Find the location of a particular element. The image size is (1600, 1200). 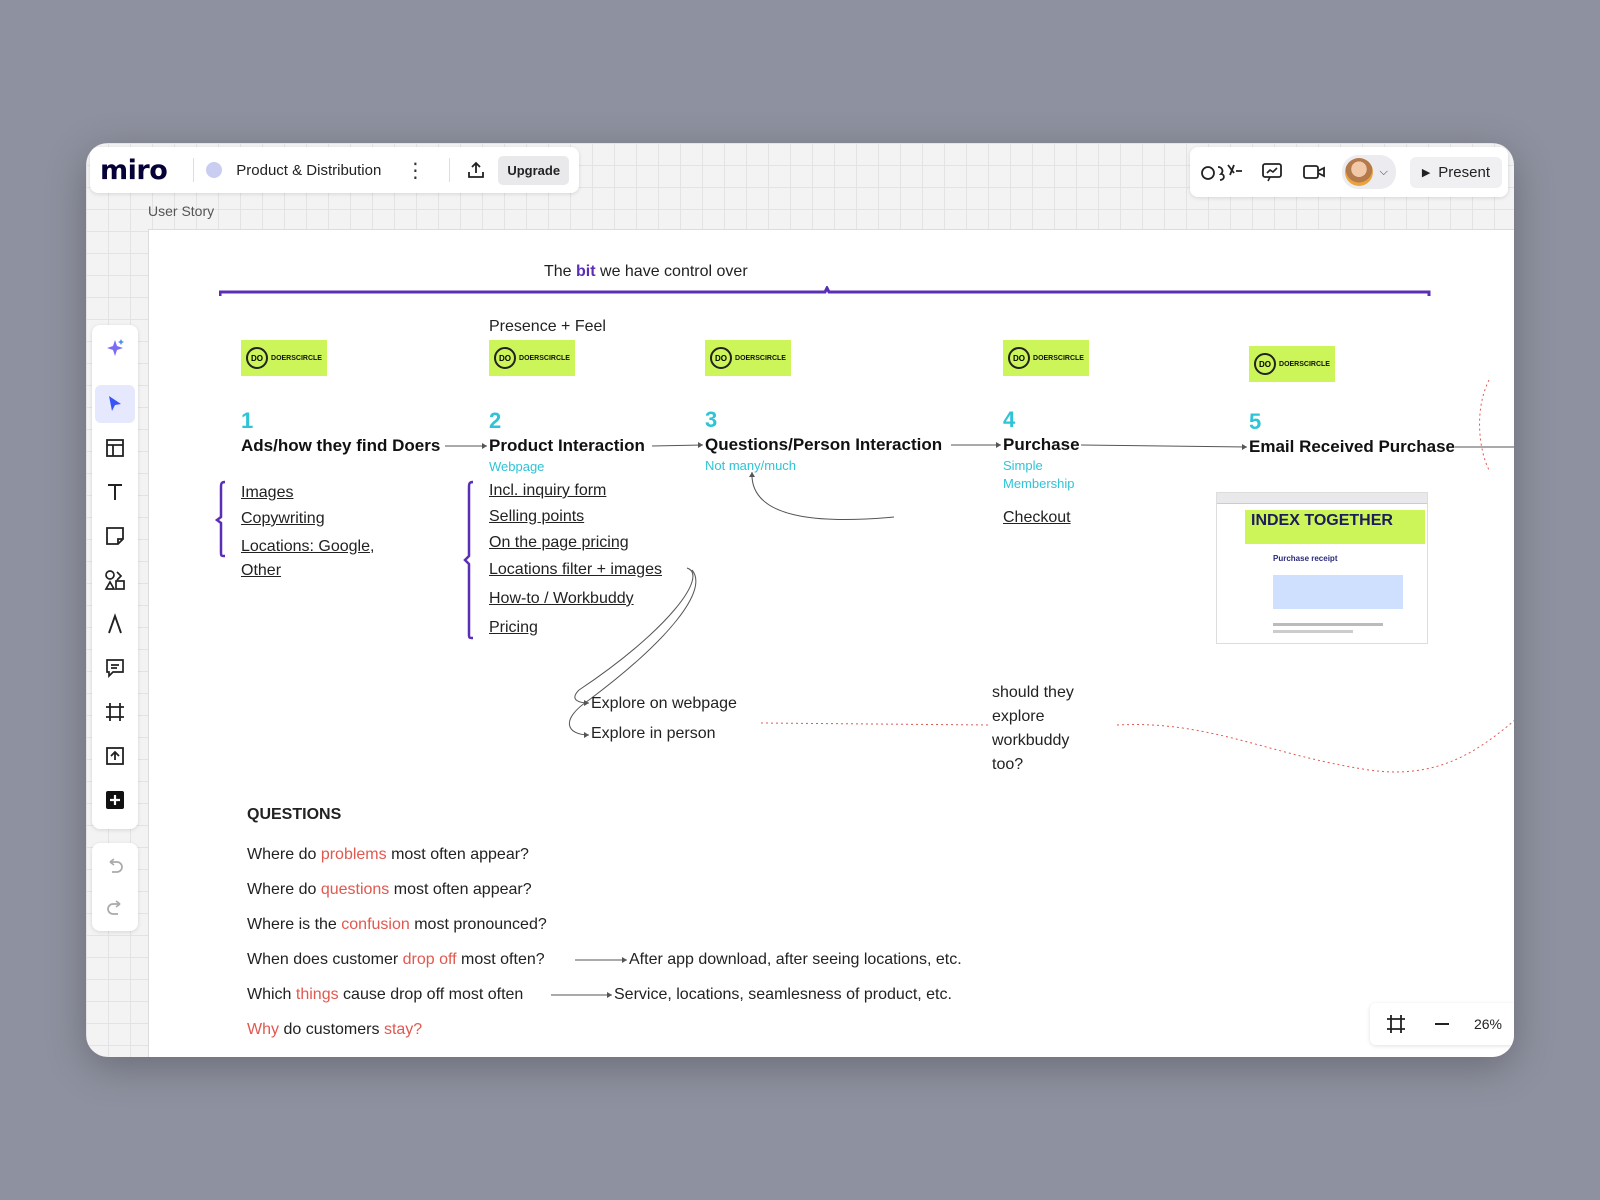

fit-frame-icon is located at coordinates (1396, 1024).